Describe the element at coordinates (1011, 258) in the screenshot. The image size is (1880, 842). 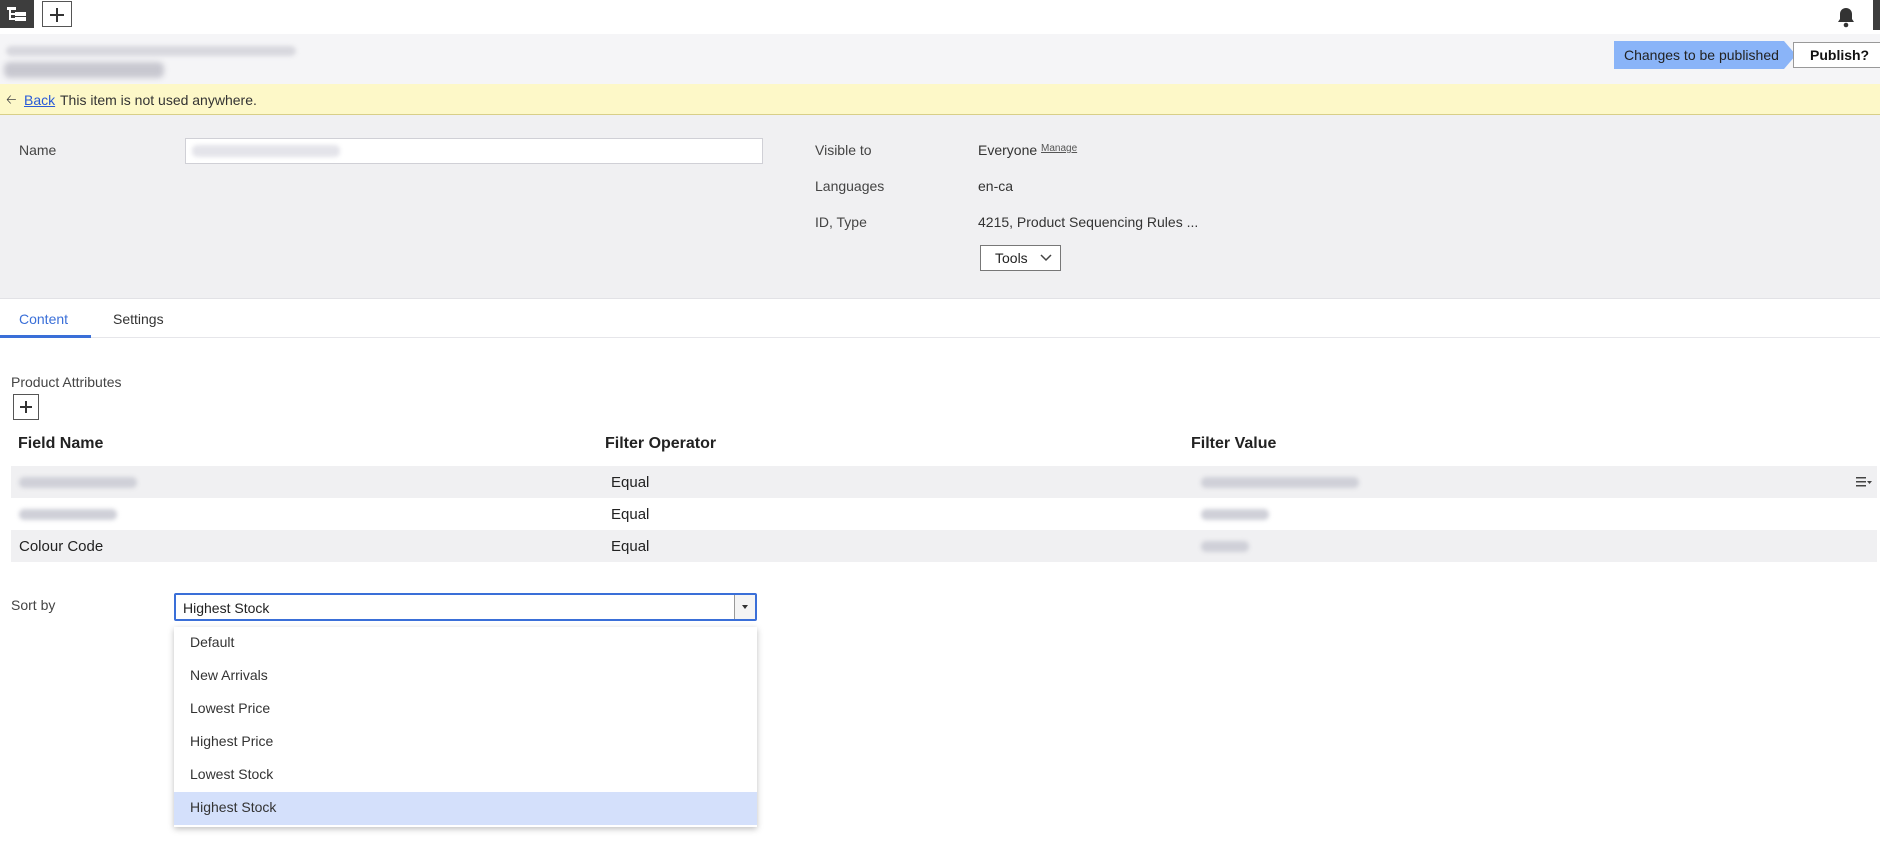
I see `tools-label: Tools` at that location.